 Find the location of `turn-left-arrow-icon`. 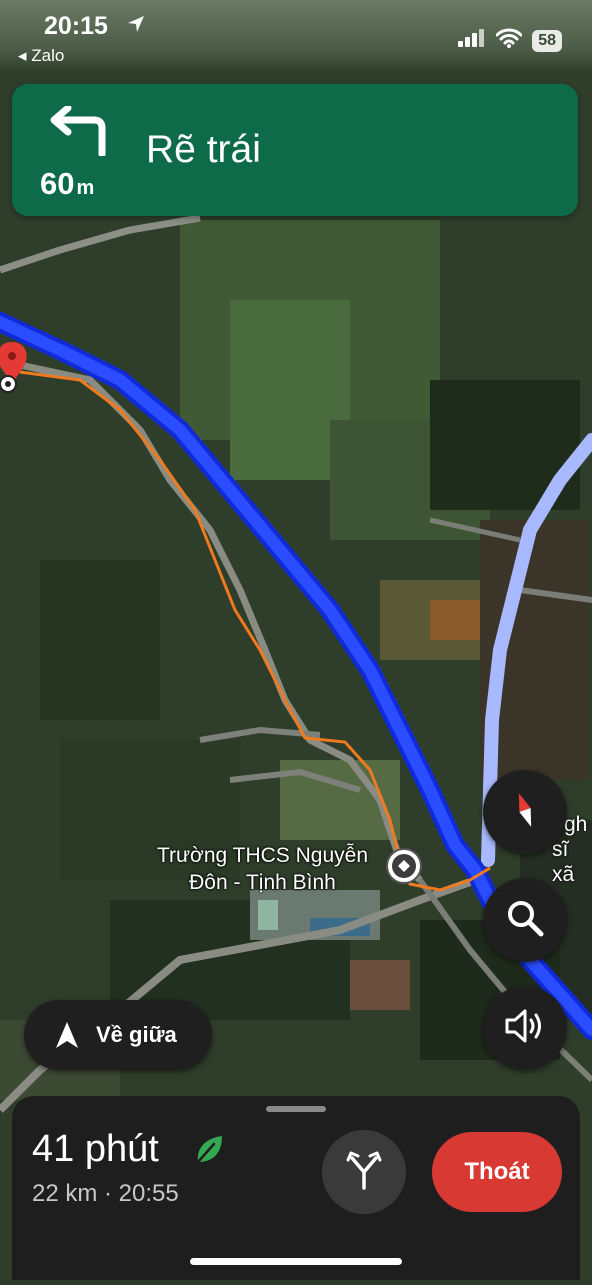

turn-left-arrow-icon is located at coordinates (79, 132).